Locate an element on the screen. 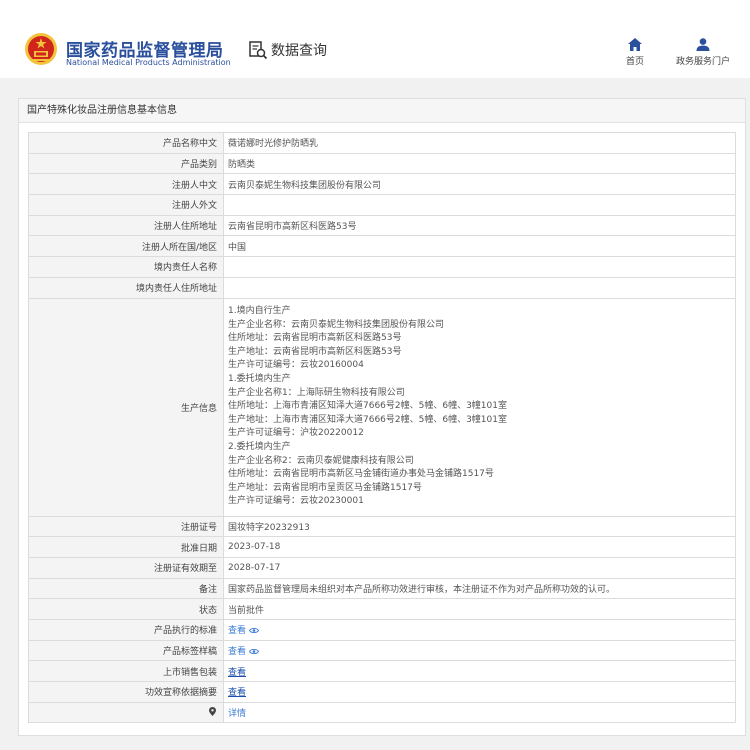 The image size is (750, 750). table-row: 功效宣称依据摘要 查看 is located at coordinates (382, 692).